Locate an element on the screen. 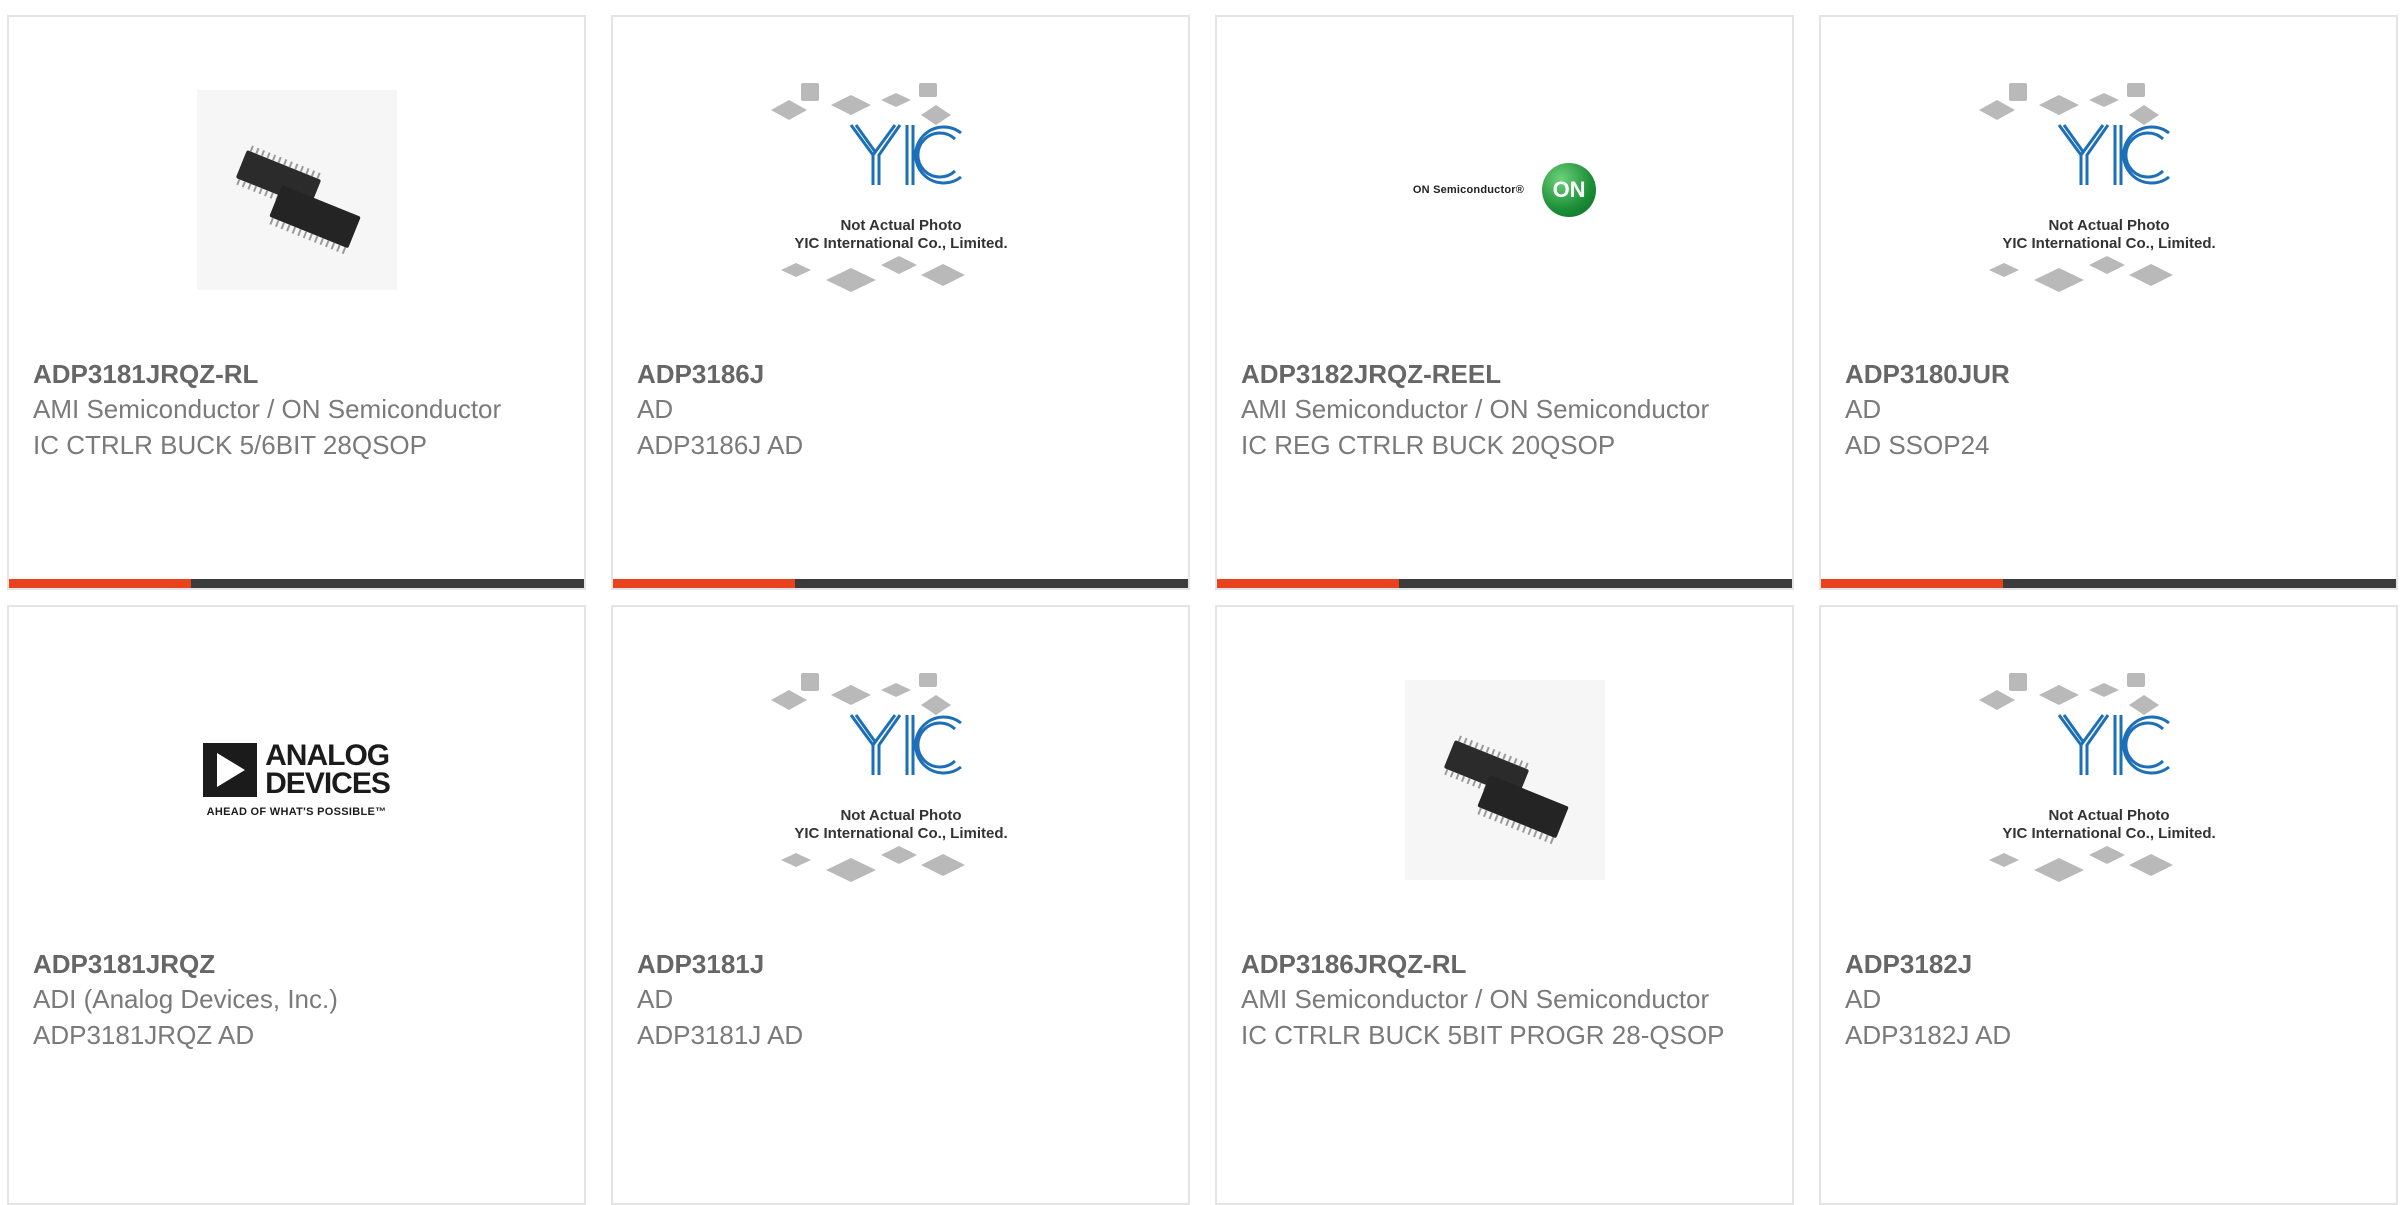  part-number: ADP3180JUR is located at coordinates (2108, 374).